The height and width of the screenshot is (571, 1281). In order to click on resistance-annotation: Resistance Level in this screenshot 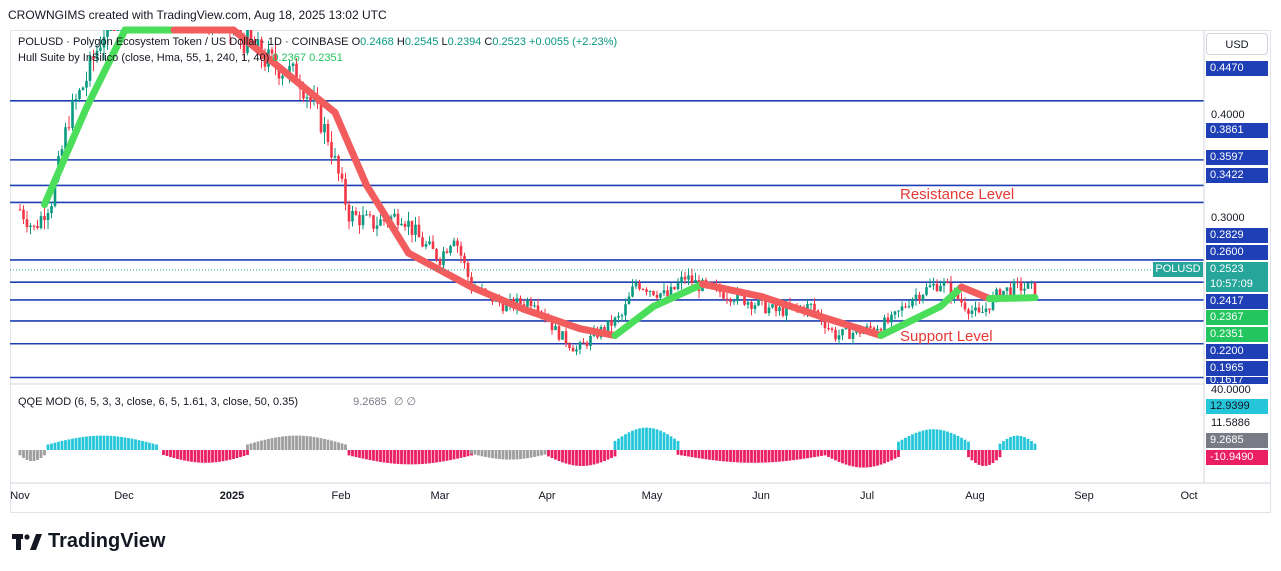, I will do `click(957, 194)`.